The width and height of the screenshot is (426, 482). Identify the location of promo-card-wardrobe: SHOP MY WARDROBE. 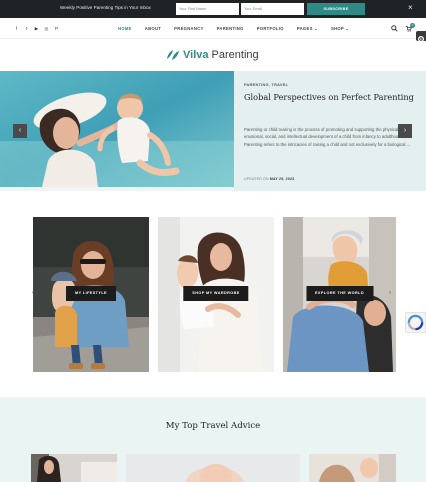
(216, 294).